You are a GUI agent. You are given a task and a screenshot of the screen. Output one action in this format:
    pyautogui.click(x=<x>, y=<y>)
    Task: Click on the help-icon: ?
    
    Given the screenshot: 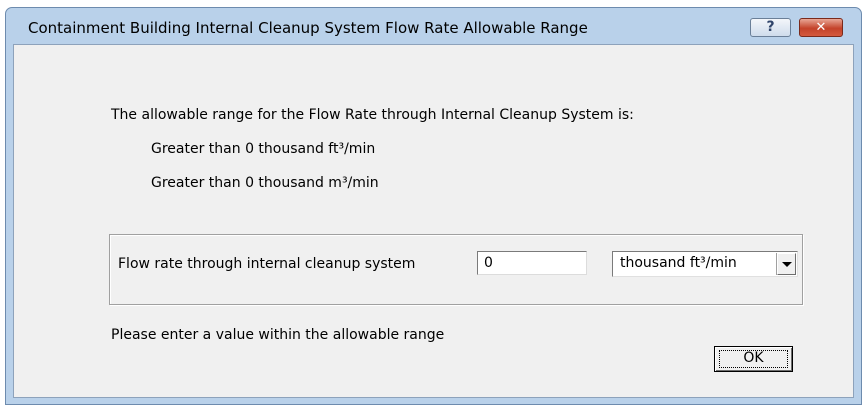 What is the action you would take?
    pyautogui.click(x=770, y=27)
    